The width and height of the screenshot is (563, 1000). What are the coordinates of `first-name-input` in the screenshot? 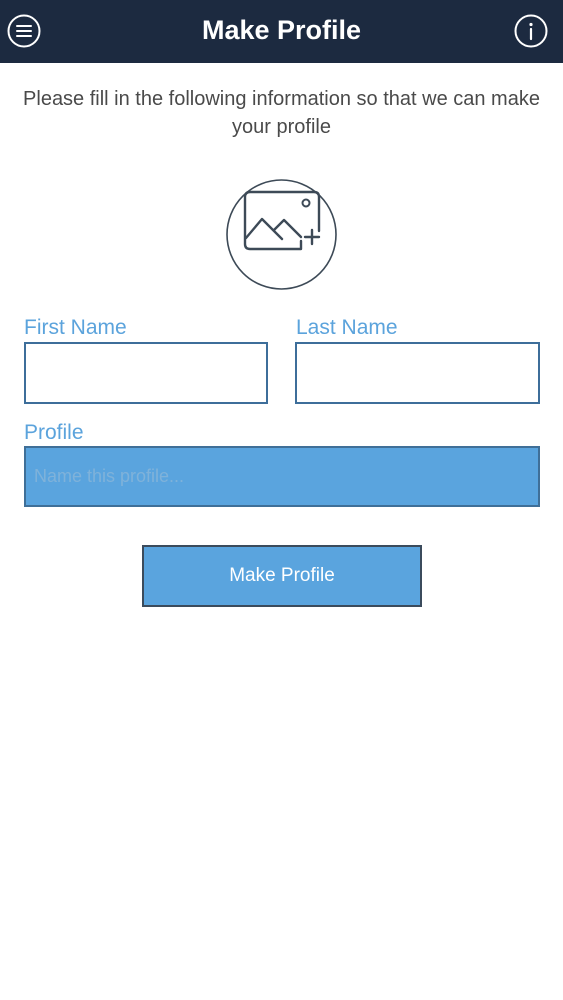 It's located at (146, 373).